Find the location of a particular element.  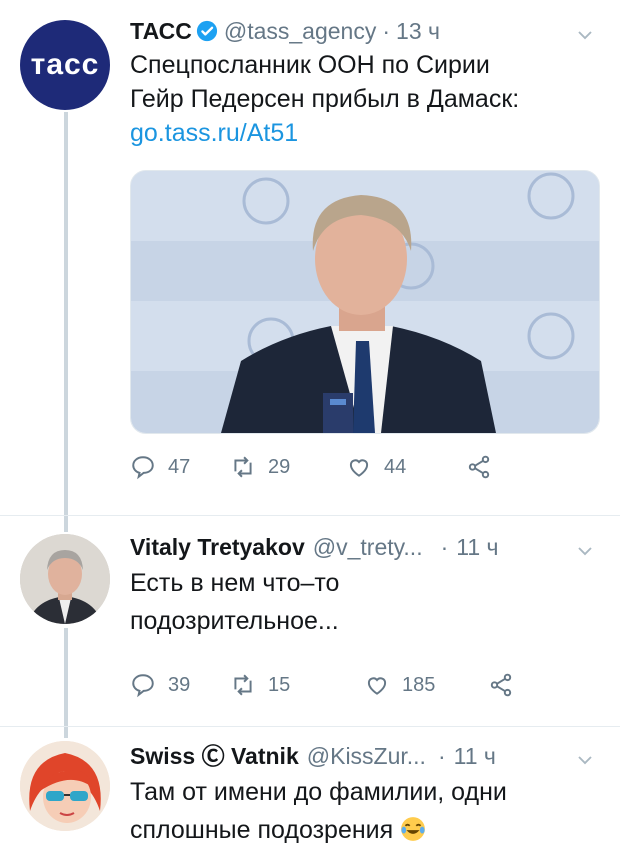

reply-button: 39 is located at coordinates (180, 685).